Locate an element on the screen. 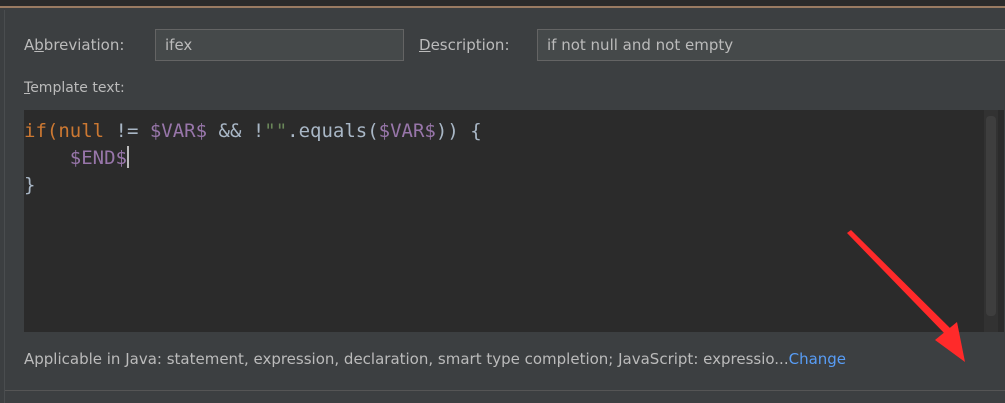 This screenshot has height=403, width=1005. code-neq-operator: != is located at coordinates (127, 131).